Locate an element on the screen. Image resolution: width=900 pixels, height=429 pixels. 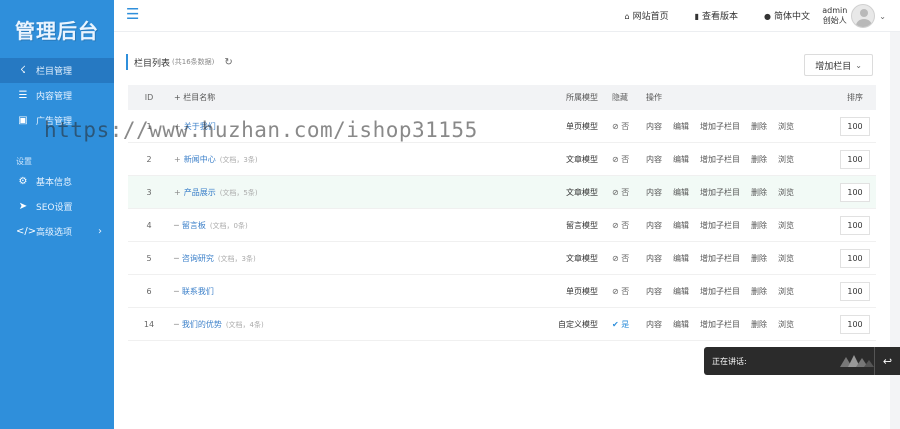
row-name-cell: + 产品展示 (文档，5条) is located at coordinates (359, 192).